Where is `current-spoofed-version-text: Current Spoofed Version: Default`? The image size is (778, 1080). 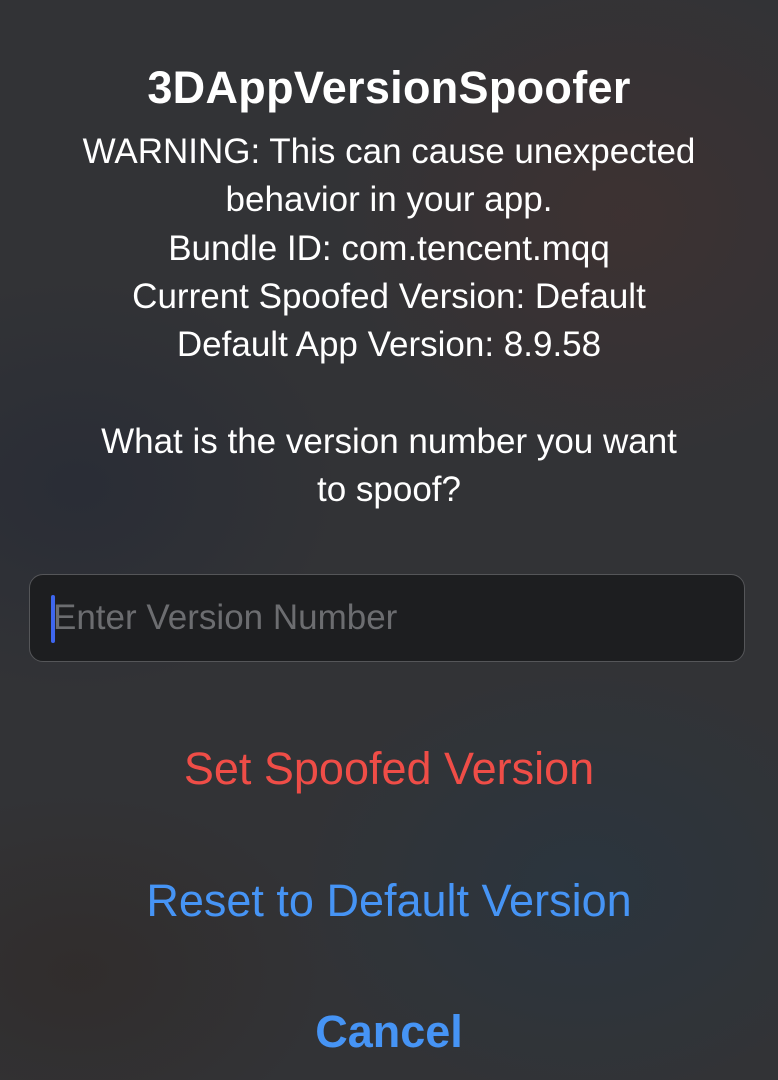
current-spoofed-version-text: Current Spoofed Version: Default is located at coordinates (389, 296).